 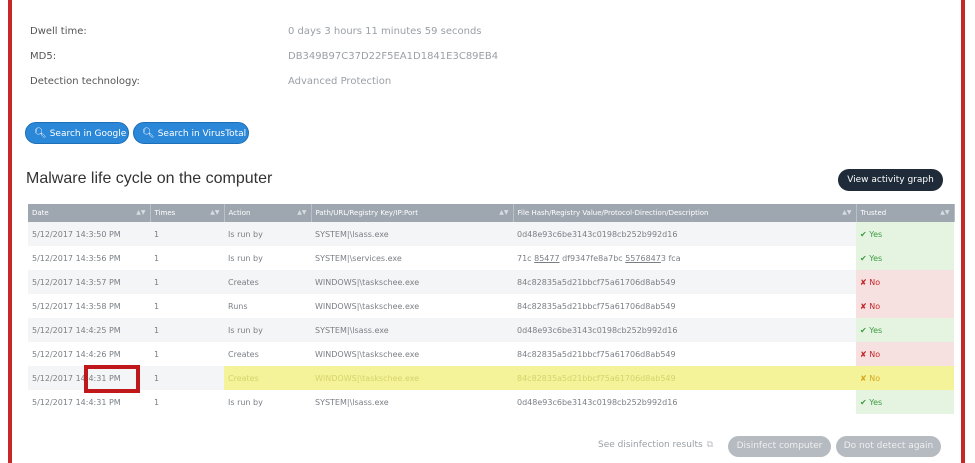 I want to click on date-cell: 5/12/2017 14:3:56 PM, so click(x=89, y=258).